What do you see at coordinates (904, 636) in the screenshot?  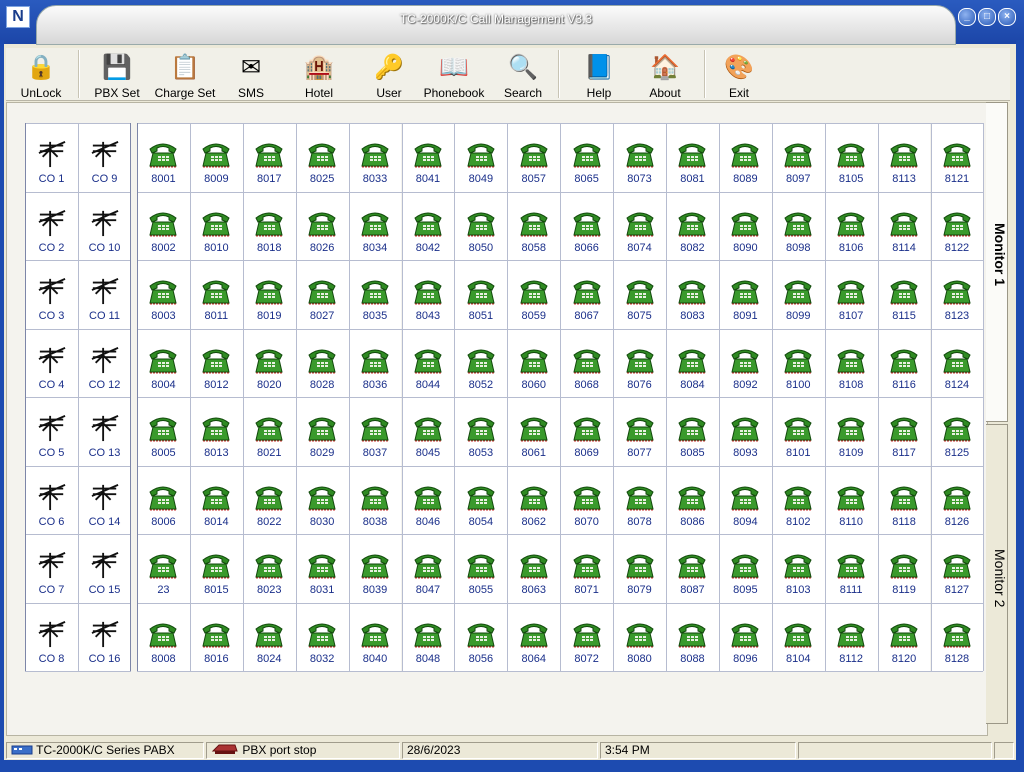 I see `extension-cell: 8120` at bounding box center [904, 636].